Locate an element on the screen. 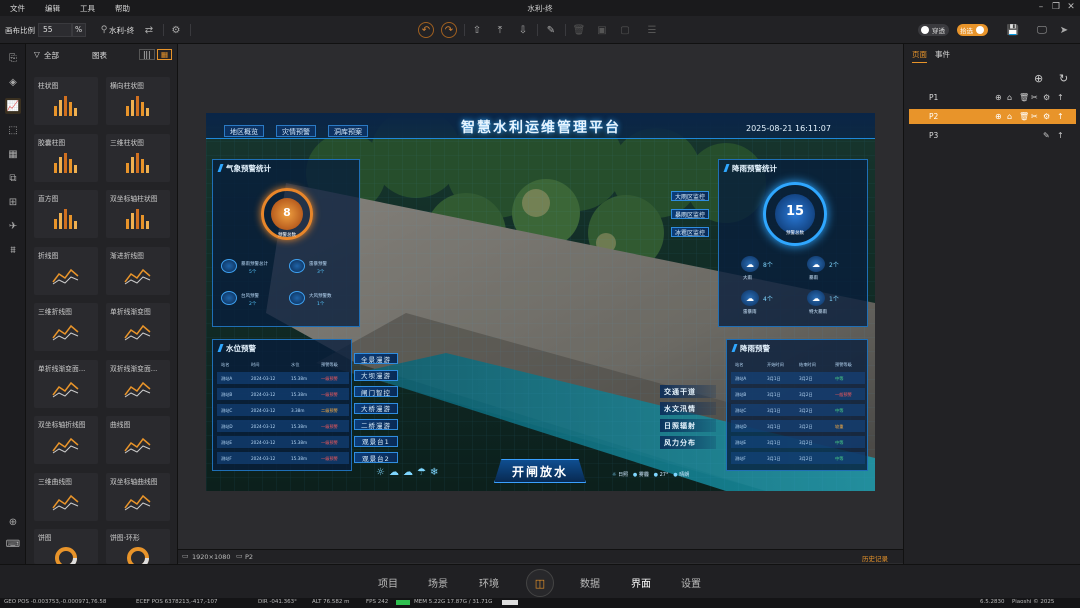 This screenshot has width=1080, height=608. component-card: 双坐标轴折线图 is located at coordinates (66, 440).